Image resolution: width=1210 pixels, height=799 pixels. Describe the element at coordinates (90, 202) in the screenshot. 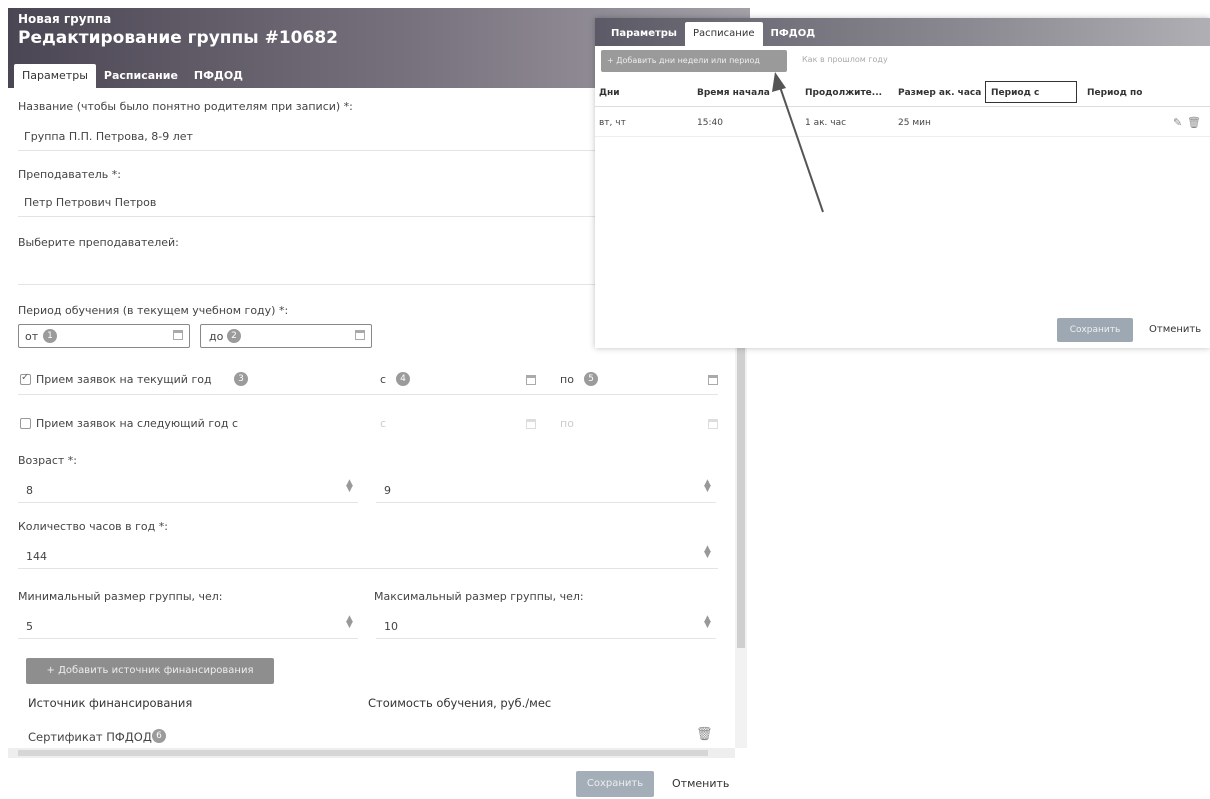

I see `teacher-input: Петр Петрович Петров` at that location.